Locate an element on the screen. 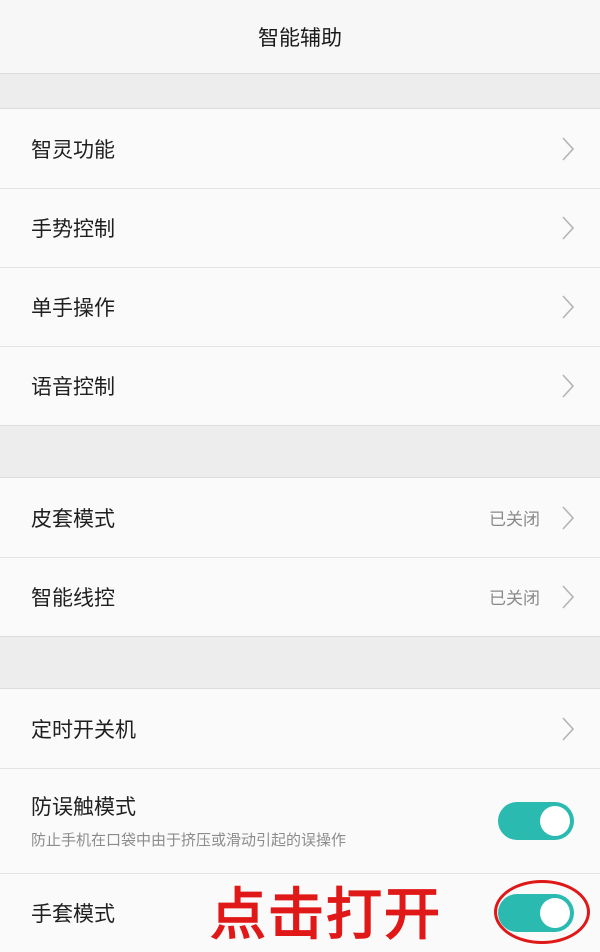 The height and width of the screenshot is (952, 600). mistouch-toggle is located at coordinates (536, 820).